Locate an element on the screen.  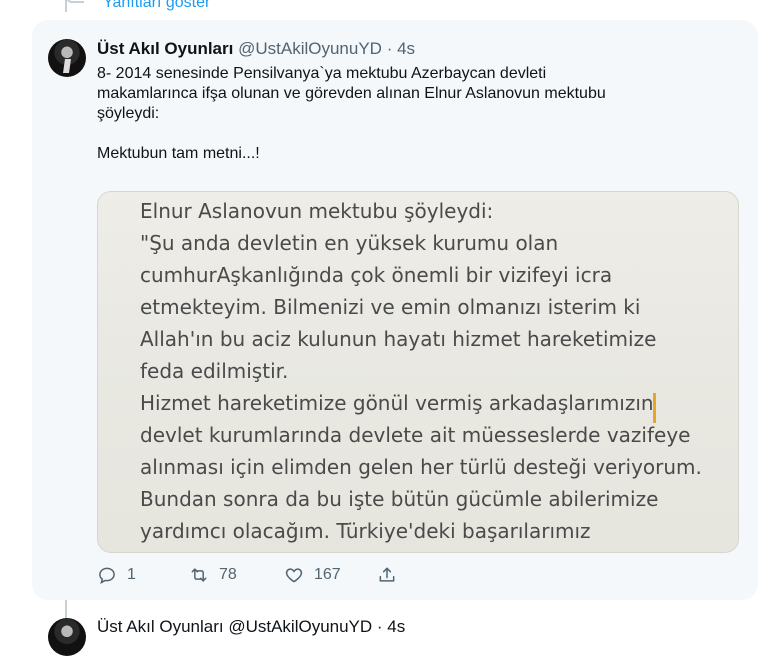
avatar is located at coordinates (67, 58).